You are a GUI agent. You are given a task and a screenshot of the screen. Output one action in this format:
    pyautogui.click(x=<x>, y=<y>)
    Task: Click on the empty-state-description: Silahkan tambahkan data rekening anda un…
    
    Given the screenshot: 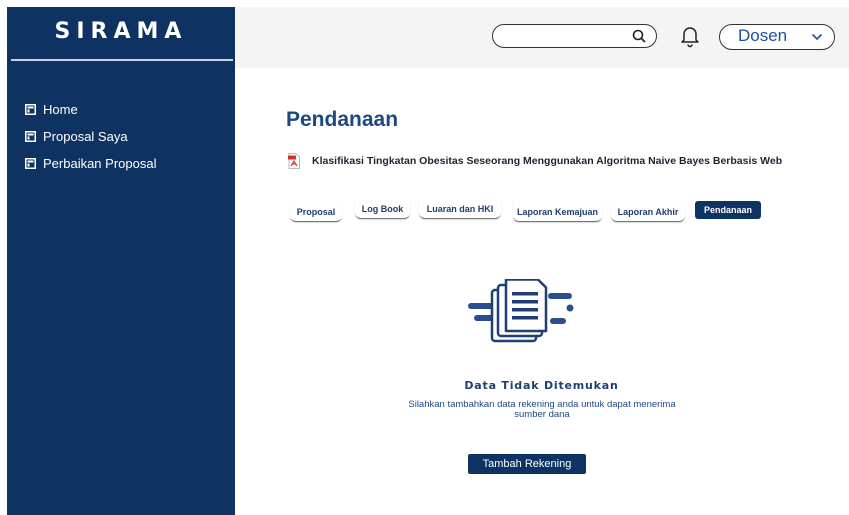 What is the action you would take?
    pyautogui.click(x=542, y=409)
    